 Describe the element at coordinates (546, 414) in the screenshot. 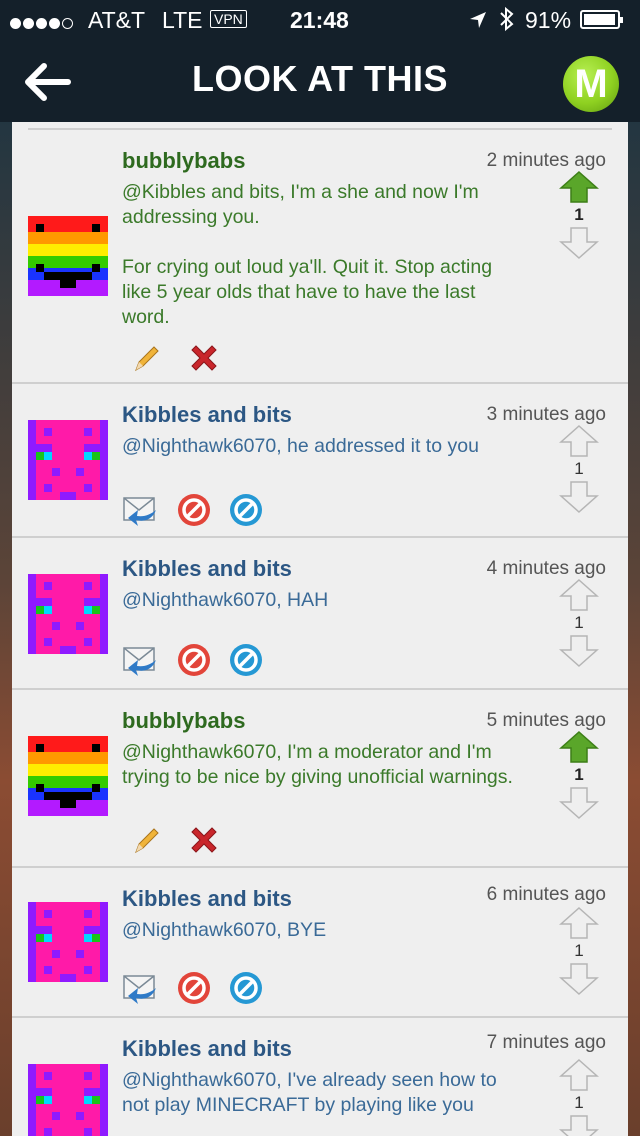

I see `comment-timestamp: 3 minutes ago` at that location.